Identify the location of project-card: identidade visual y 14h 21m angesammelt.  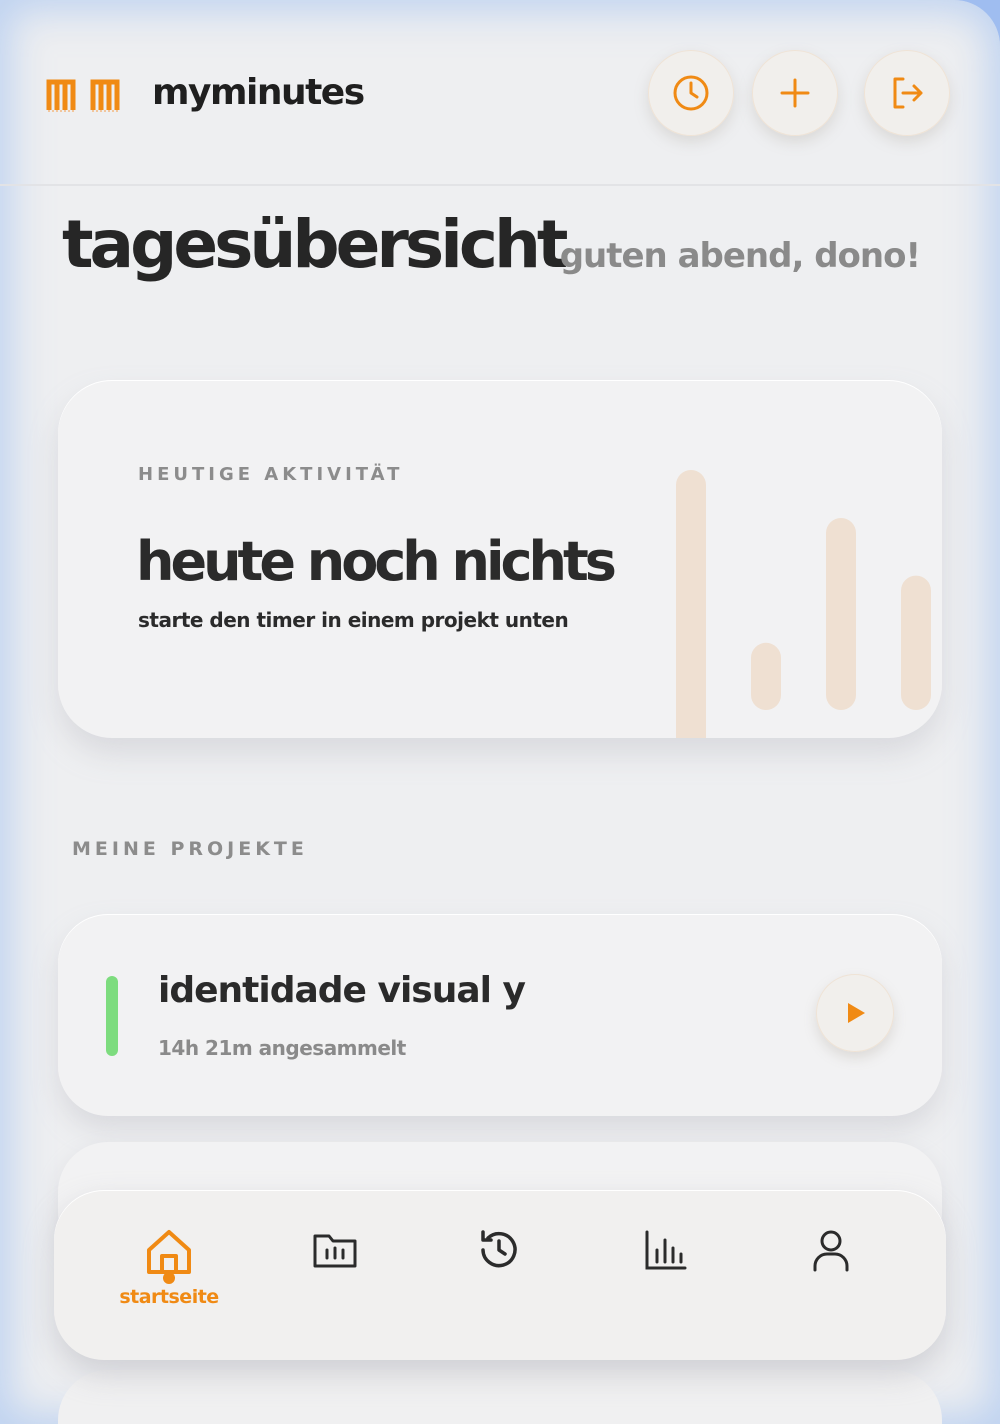
(500, 1015).